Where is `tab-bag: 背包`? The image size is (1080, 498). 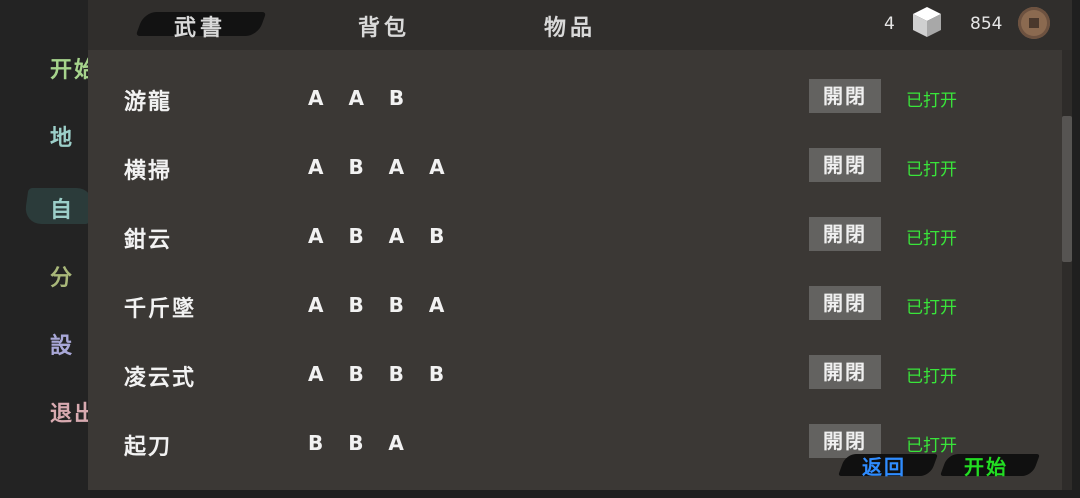 tab-bag: 背包 is located at coordinates (384, 26).